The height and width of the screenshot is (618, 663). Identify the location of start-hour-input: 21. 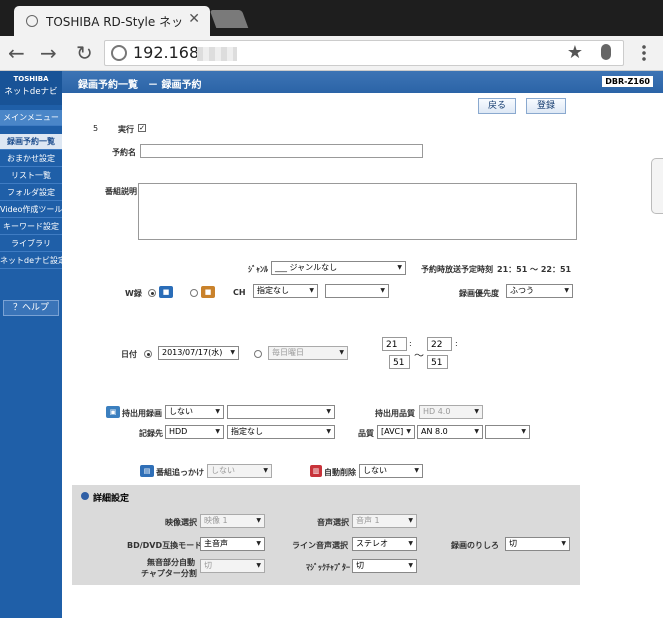
(394, 344).